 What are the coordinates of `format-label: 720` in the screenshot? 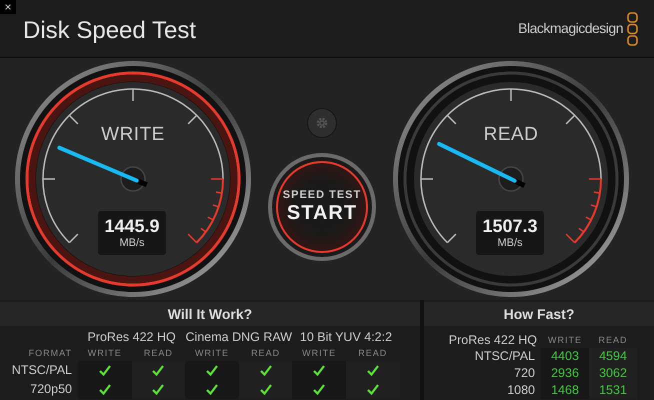 It's located at (524, 373).